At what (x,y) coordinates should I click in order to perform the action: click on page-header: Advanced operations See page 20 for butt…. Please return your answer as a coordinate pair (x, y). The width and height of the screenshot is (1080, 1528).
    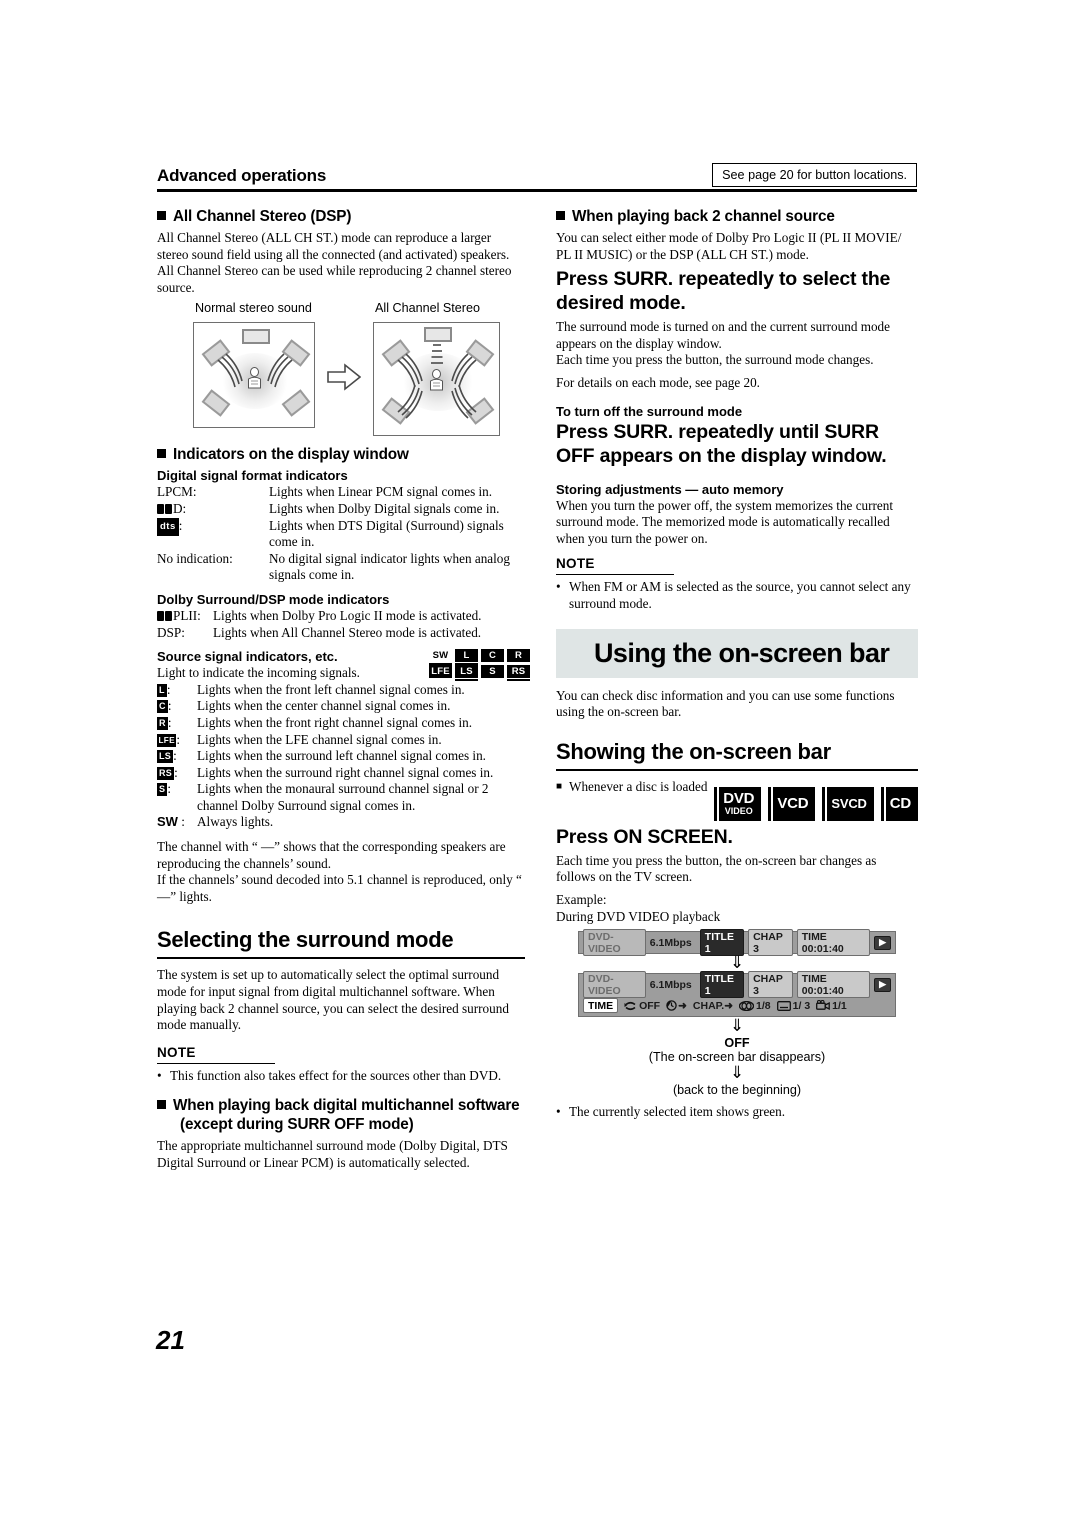
    Looking at the image, I should click on (537, 177).